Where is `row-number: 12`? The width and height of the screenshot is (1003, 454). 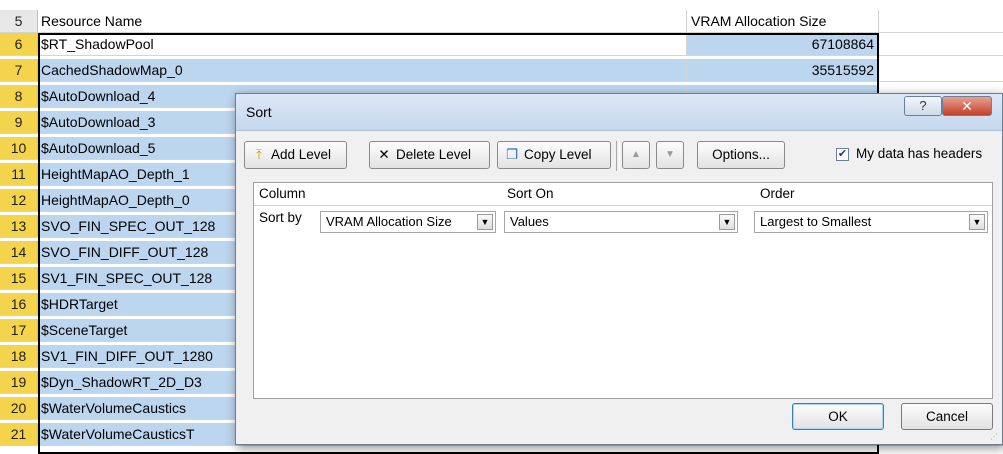
row-number: 12 is located at coordinates (19, 200).